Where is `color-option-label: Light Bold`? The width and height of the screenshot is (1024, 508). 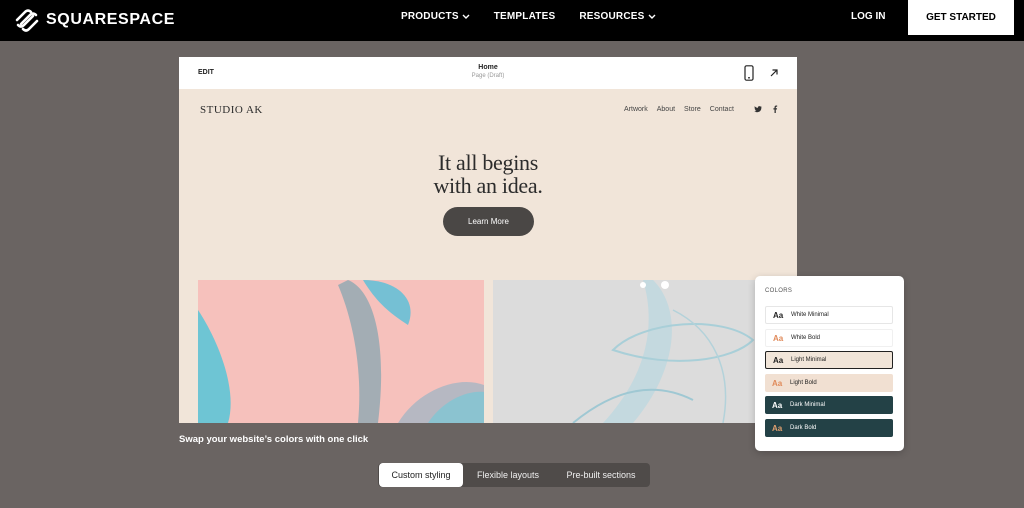
color-option-label: Light Bold is located at coordinates (803, 383).